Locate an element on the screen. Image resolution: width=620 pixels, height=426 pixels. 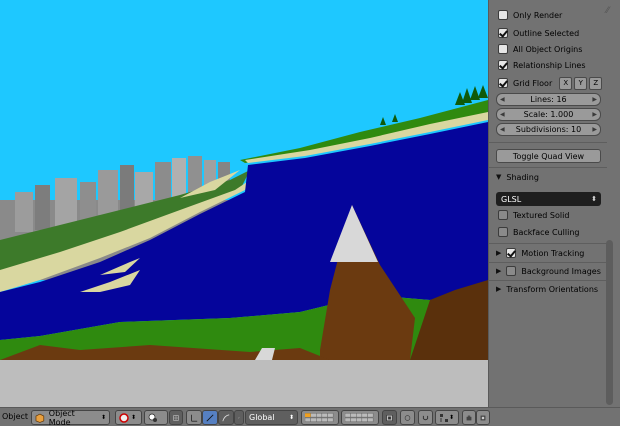
proportional-edit-button is located at coordinates (407, 417).